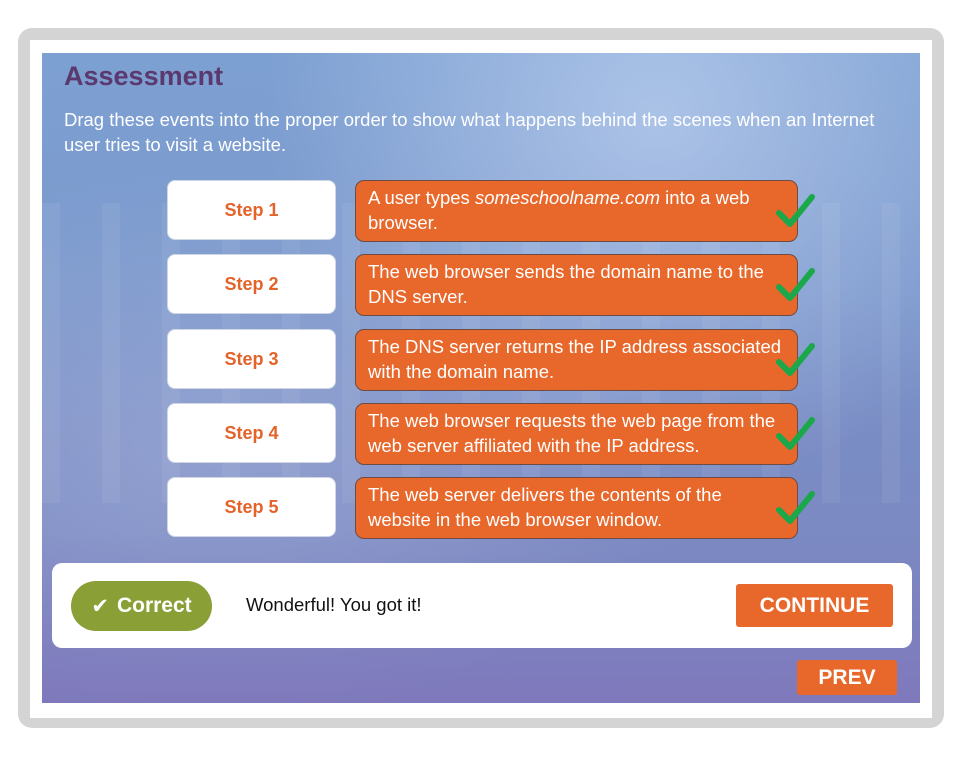  What do you see at coordinates (334, 604) in the screenshot?
I see `feedback-message: Wonderful! You got it!` at bounding box center [334, 604].